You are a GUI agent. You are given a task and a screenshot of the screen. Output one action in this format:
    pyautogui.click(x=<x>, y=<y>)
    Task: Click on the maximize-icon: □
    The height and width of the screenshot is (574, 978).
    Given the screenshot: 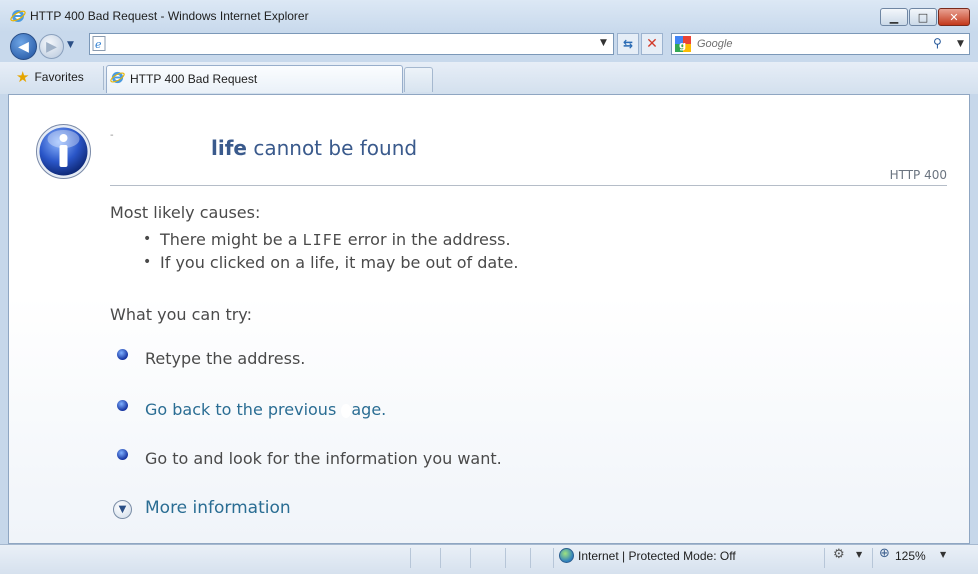 What is the action you would take?
    pyautogui.click(x=923, y=17)
    